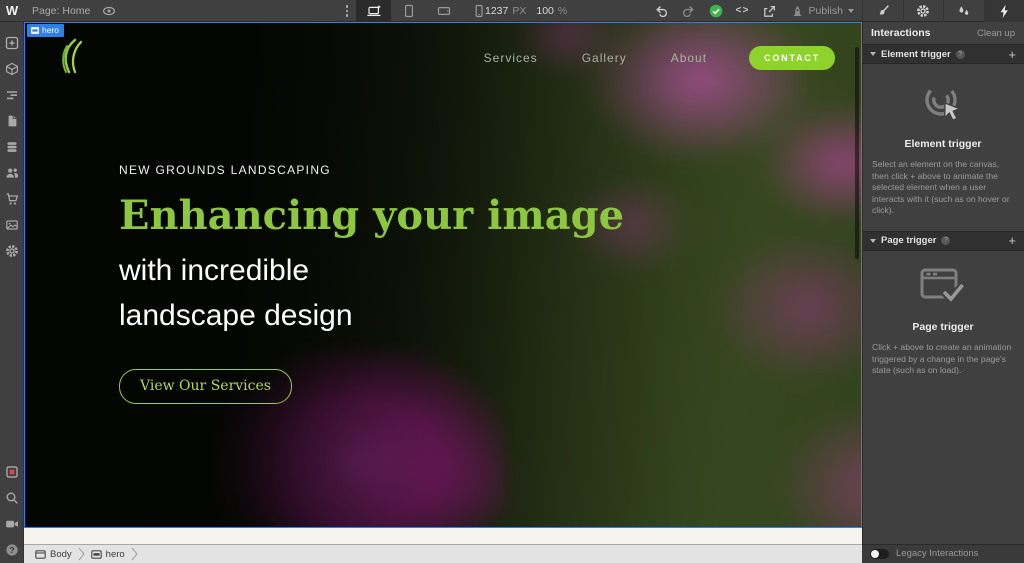 The image size is (1024, 563). What do you see at coordinates (372, 215) in the screenshot?
I see `hero-heading-accent: Enhancing your image` at bounding box center [372, 215].